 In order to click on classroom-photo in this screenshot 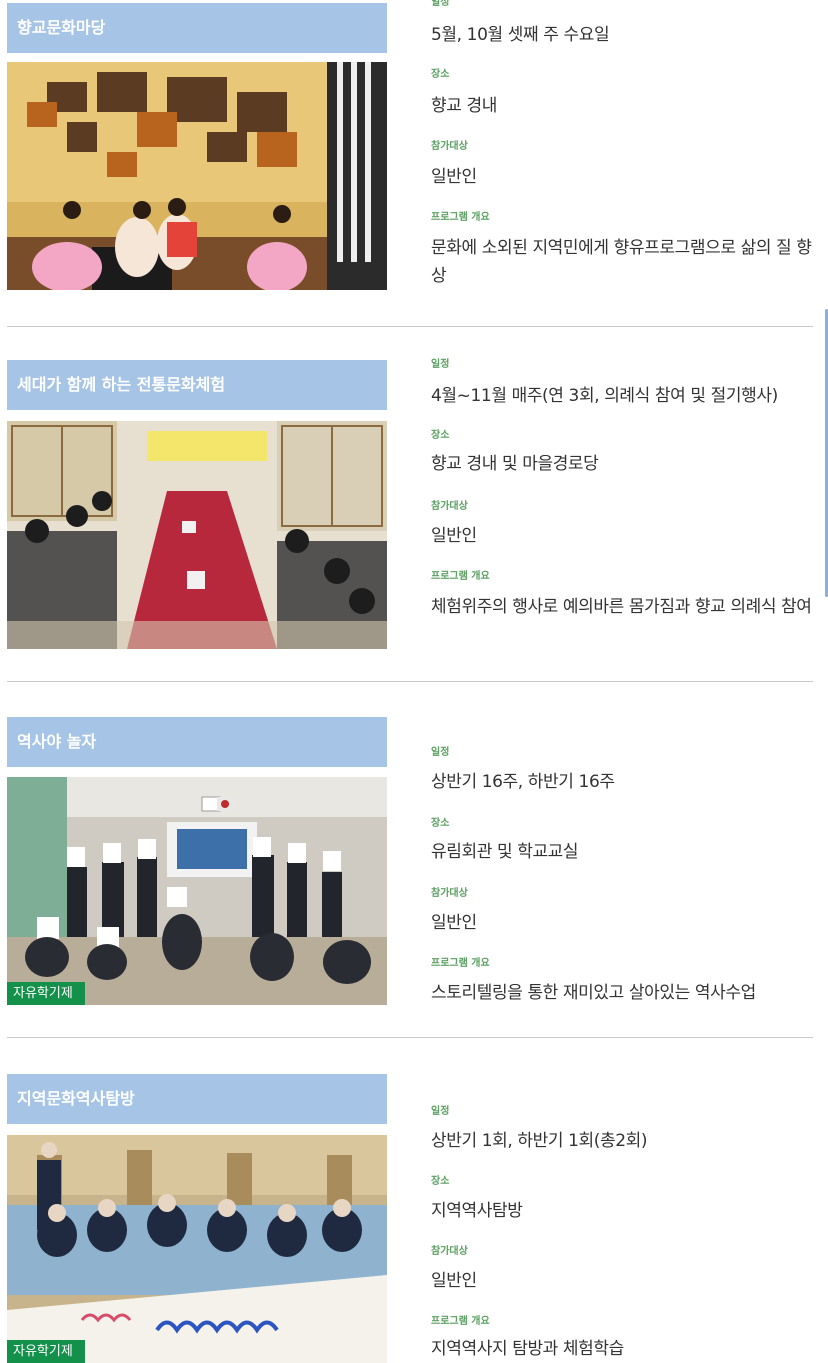, I will do `click(197, 891)`.